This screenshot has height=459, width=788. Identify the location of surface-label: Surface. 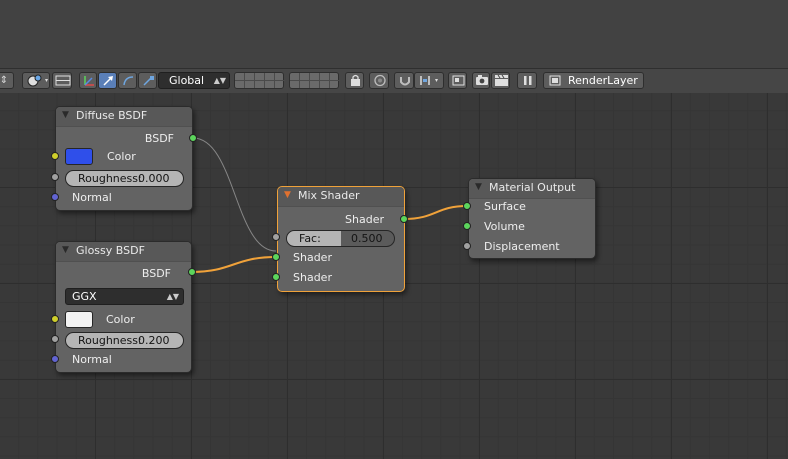
(505, 206).